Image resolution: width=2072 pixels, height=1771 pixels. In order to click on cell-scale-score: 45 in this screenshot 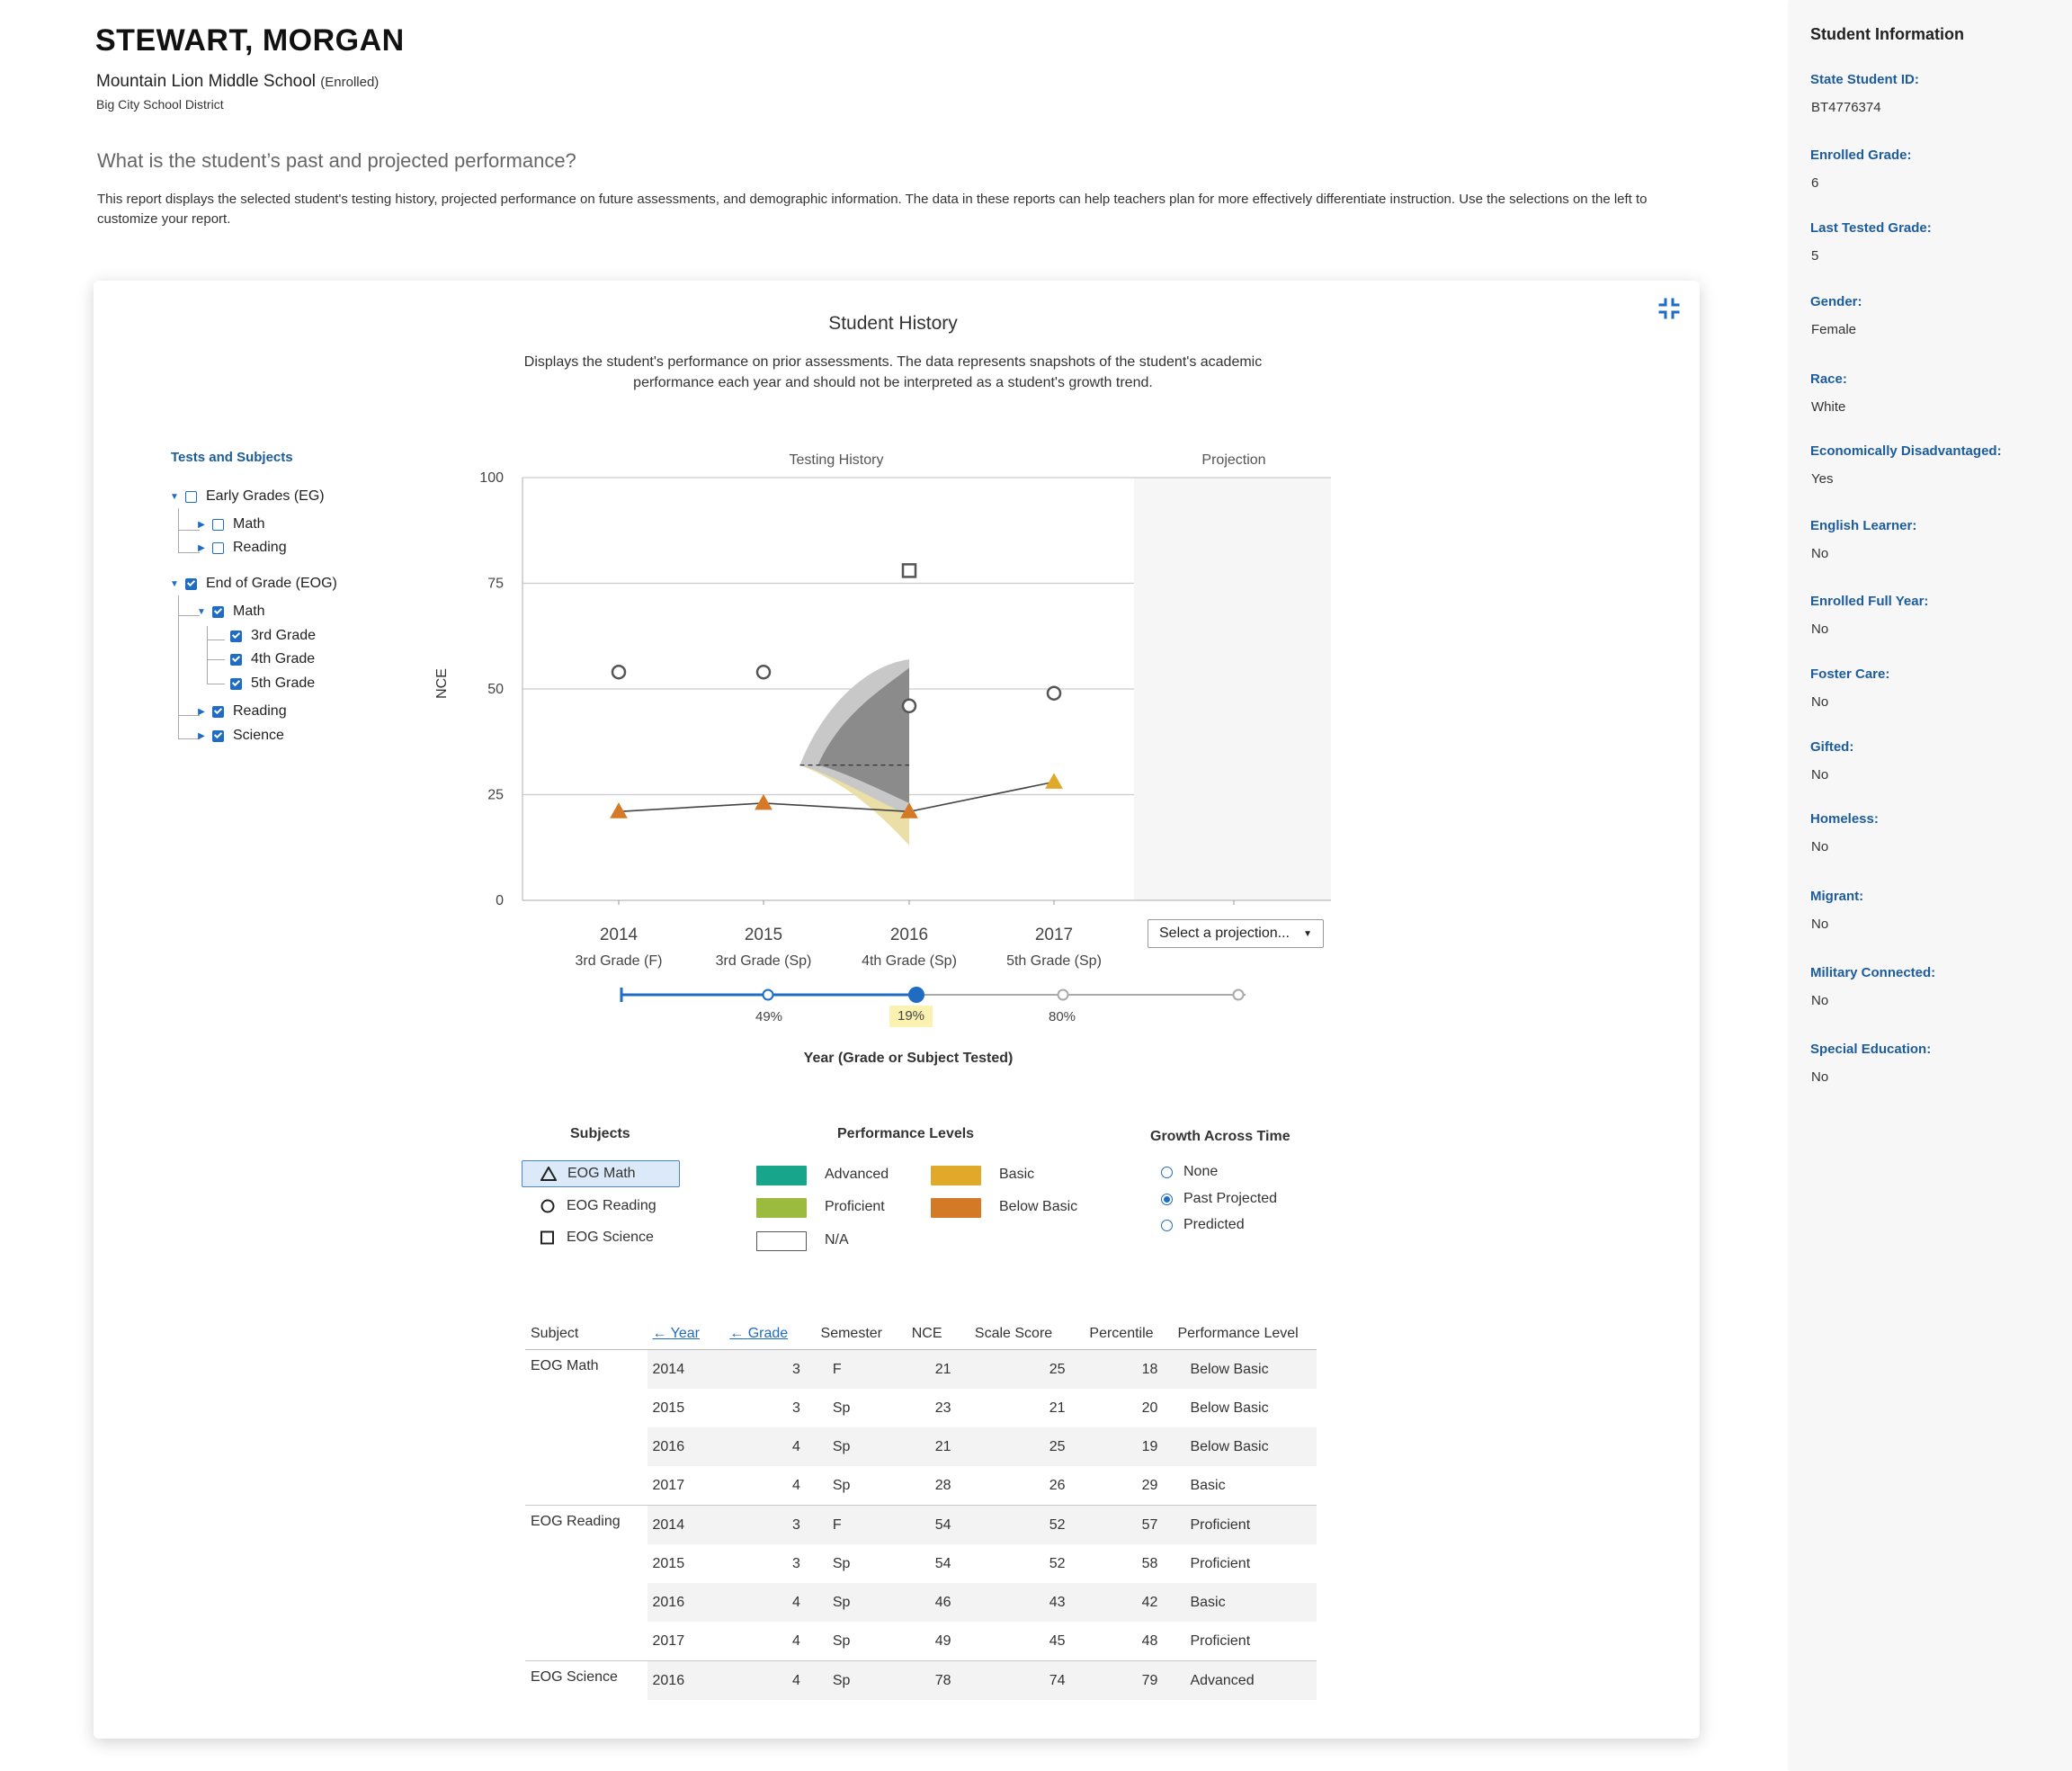, I will do `click(1057, 1640)`.